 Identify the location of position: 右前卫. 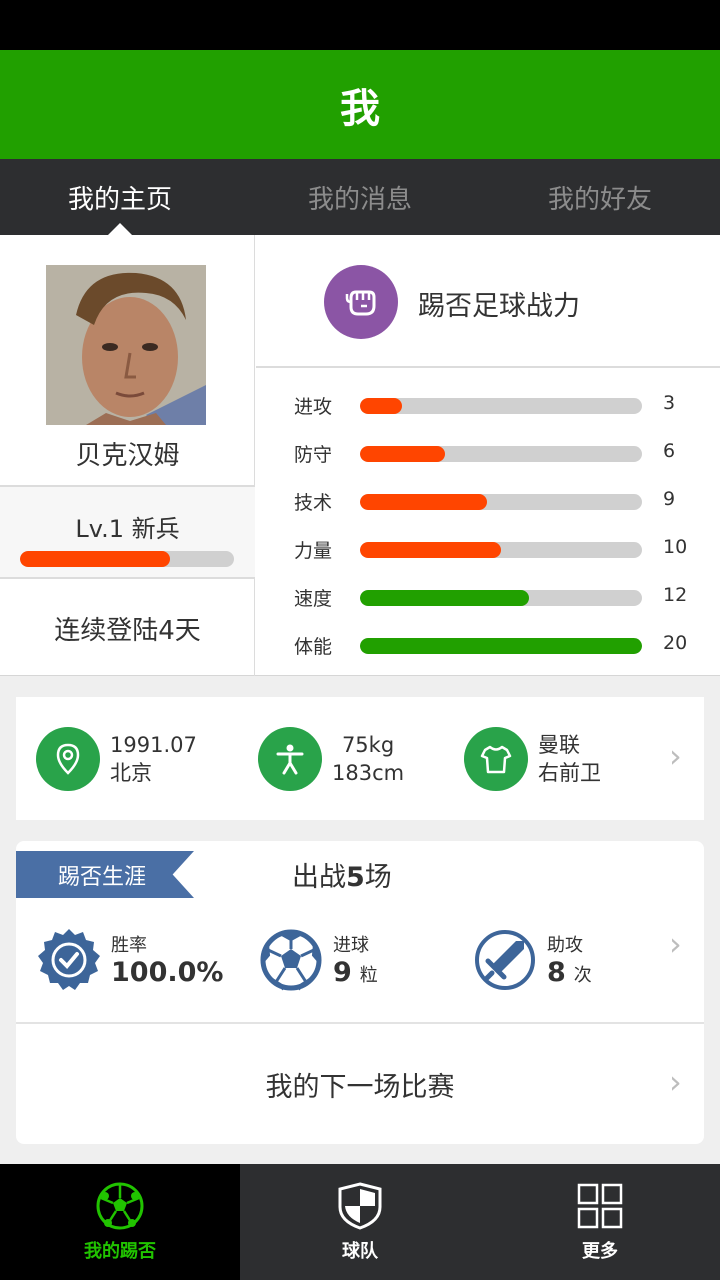
(569, 773).